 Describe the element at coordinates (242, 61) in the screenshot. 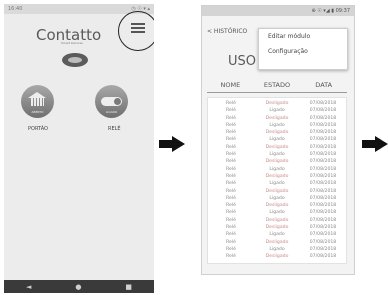

I see `section-title: USO` at that location.